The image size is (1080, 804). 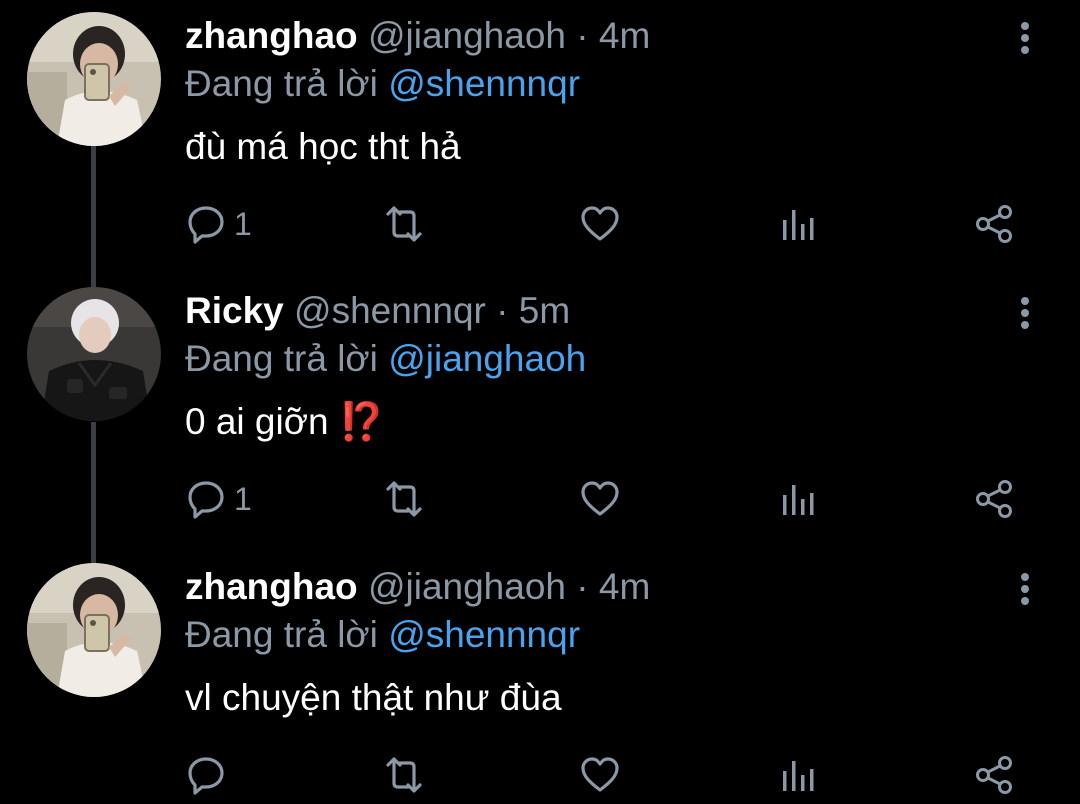 I want to click on reply-button, so click(x=210, y=775).